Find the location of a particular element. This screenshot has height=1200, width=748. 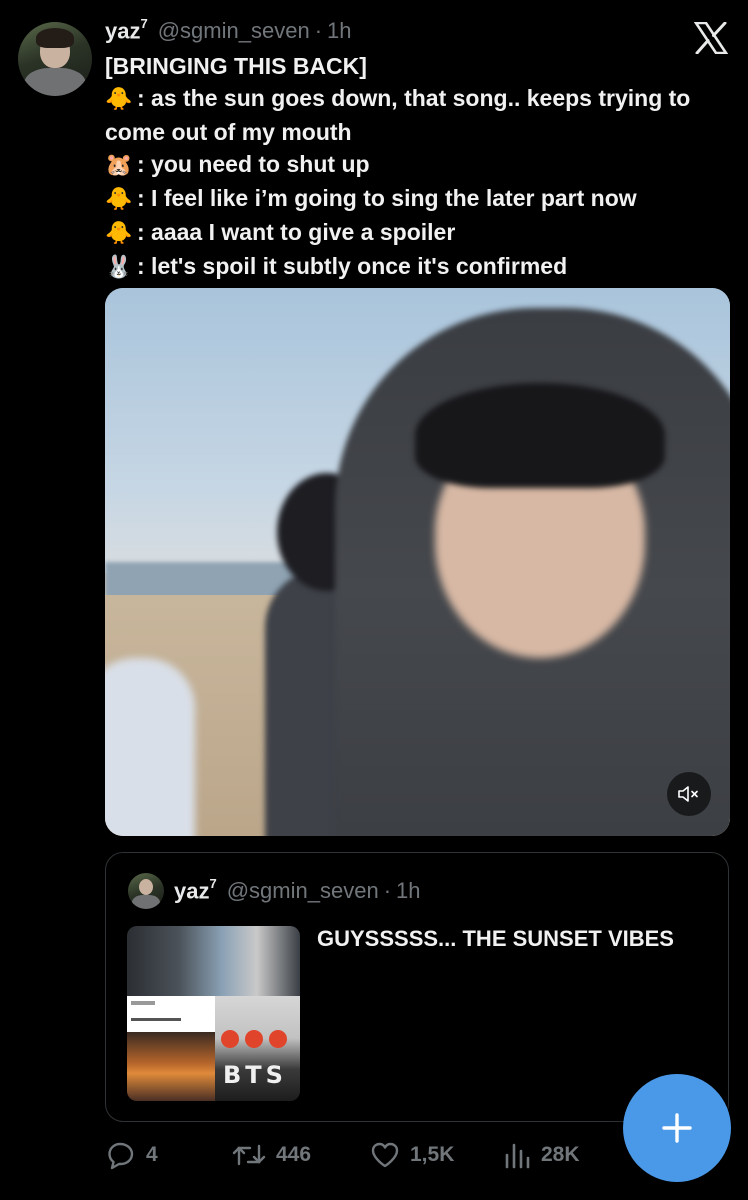

mute-button is located at coordinates (689, 794).